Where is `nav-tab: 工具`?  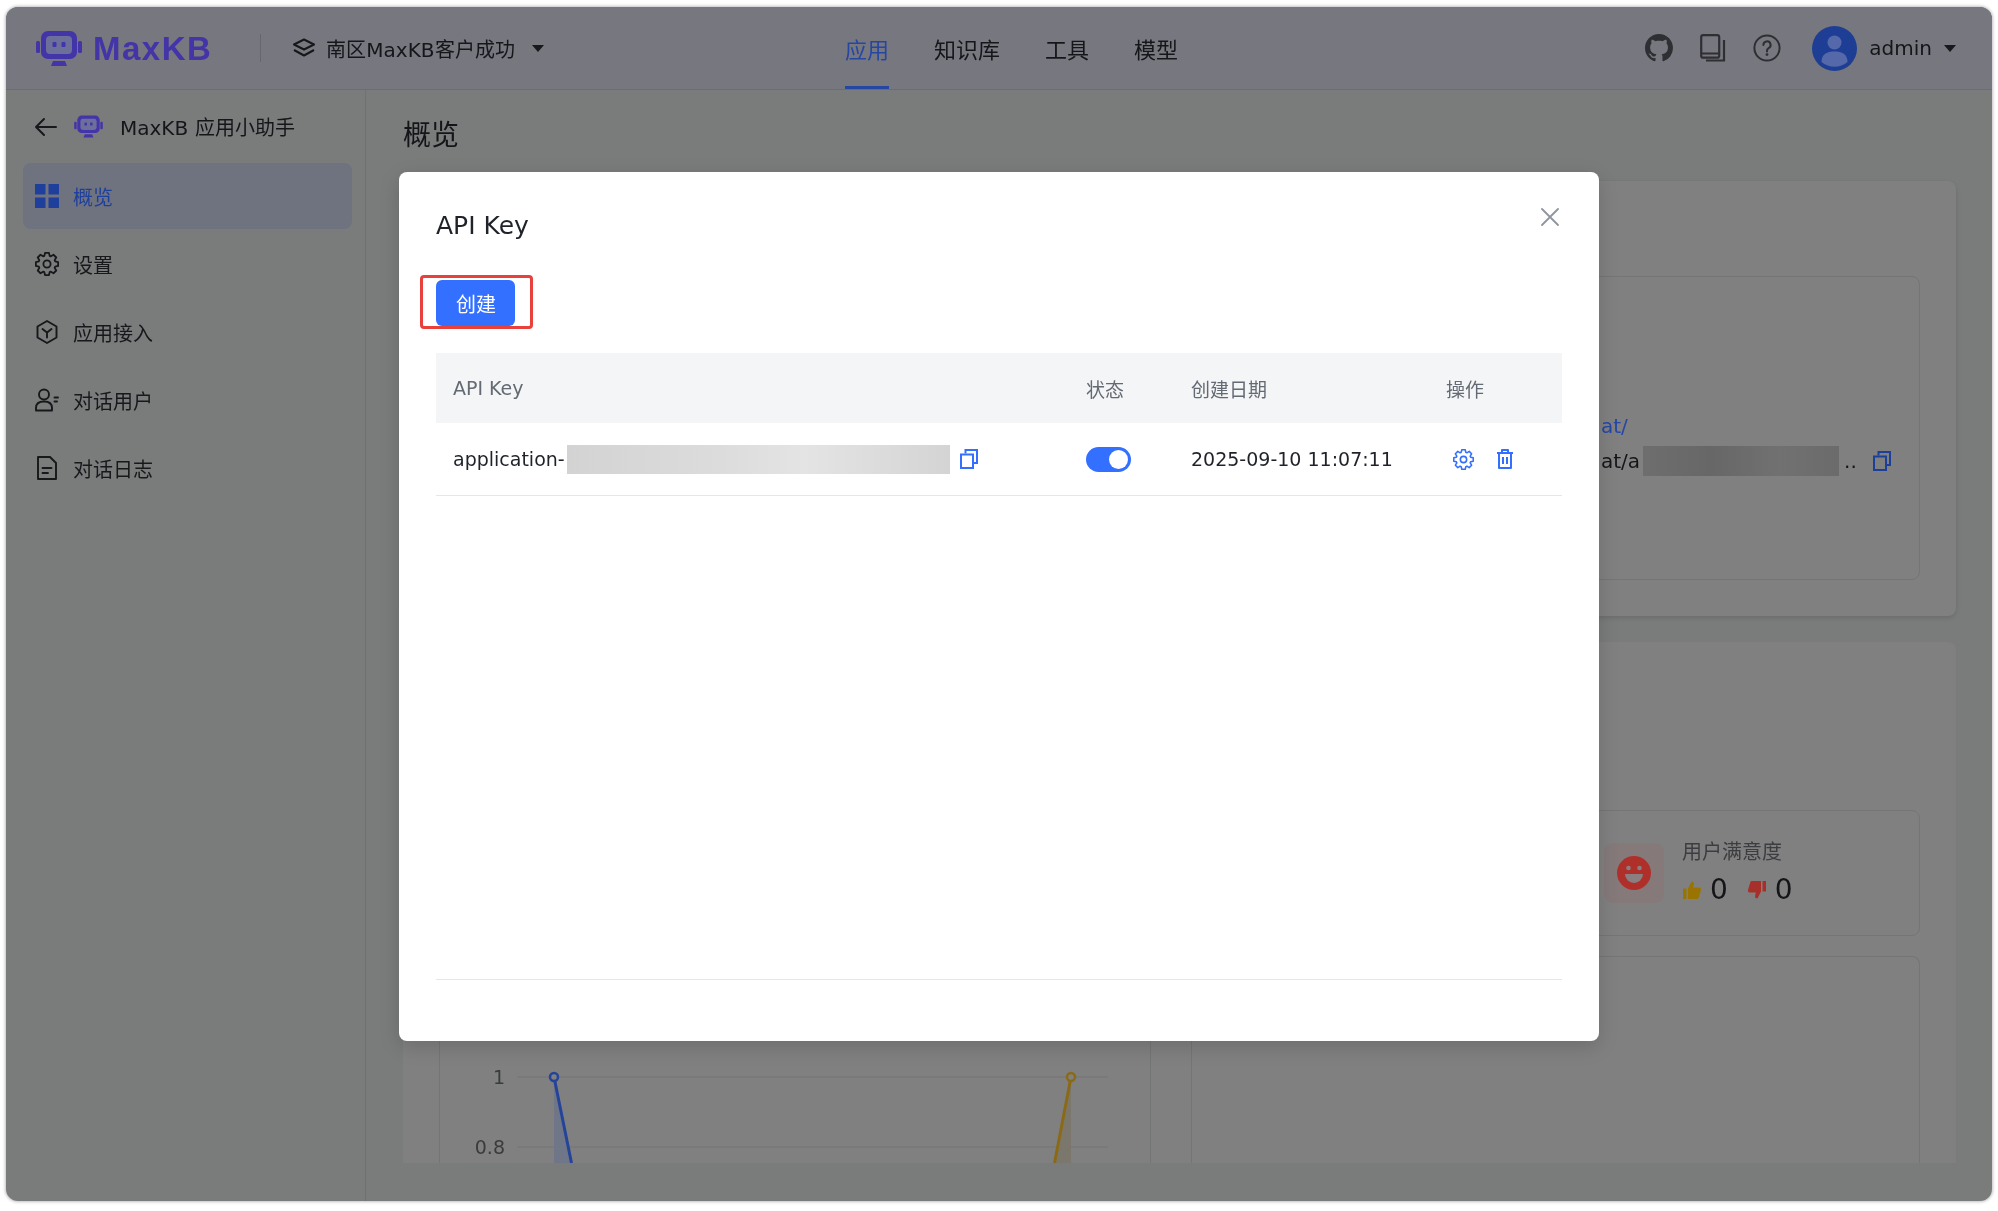
nav-tab: 工具 is located at coordinates (1067, 48).